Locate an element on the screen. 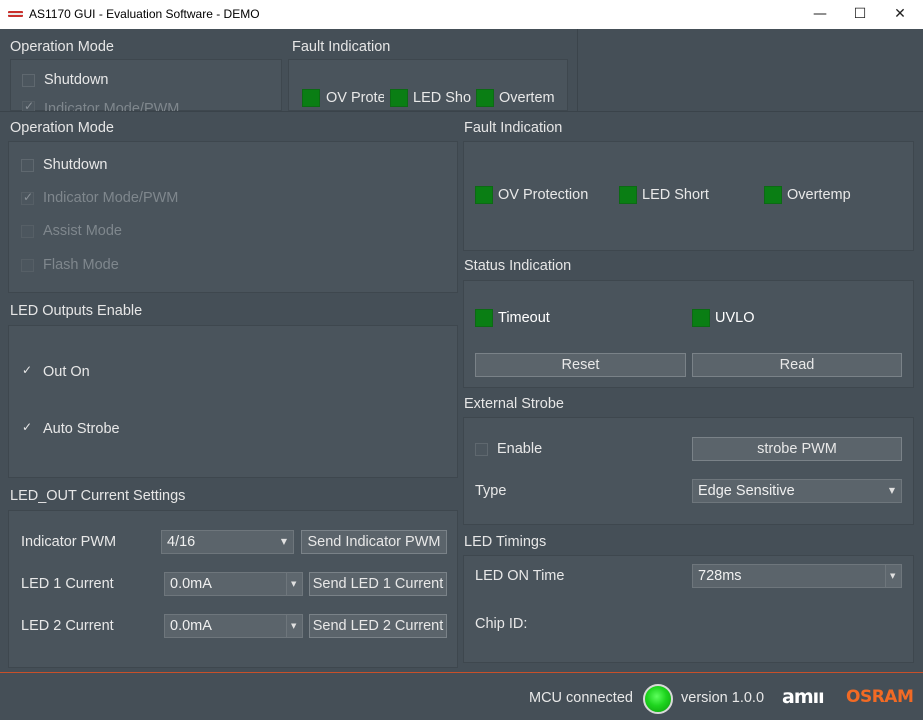  overlay-fault-title: Fault Indication is located at coordinates (341, 47).